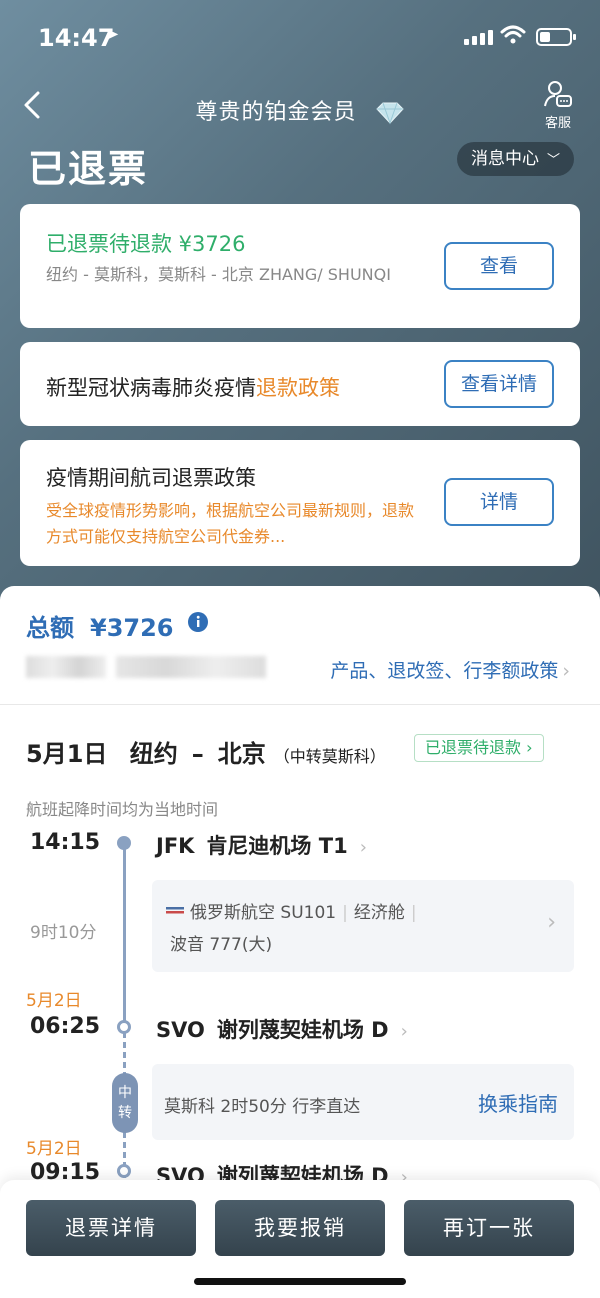 Image resolution: width=600 pixels, height=1298 pixels. What do you see at coordinates (489, 1228) in the screenshot?
I see `rebook-button: 再订一张` at bounding box center [489, 1228].